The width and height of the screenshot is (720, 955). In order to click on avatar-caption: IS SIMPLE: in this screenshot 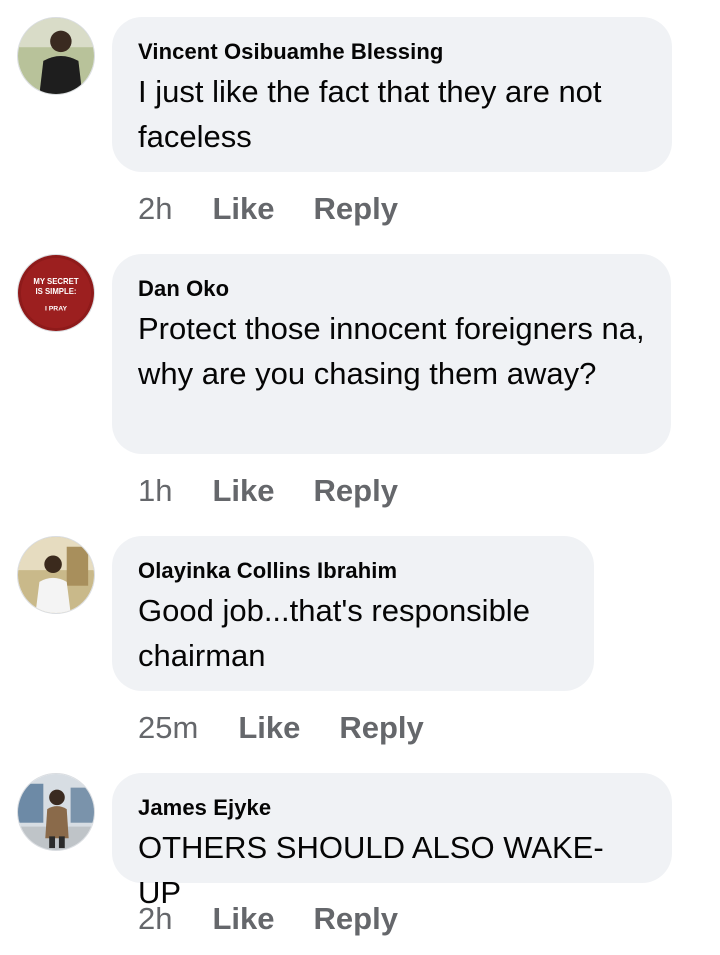, I will do `click(55, 291)`.